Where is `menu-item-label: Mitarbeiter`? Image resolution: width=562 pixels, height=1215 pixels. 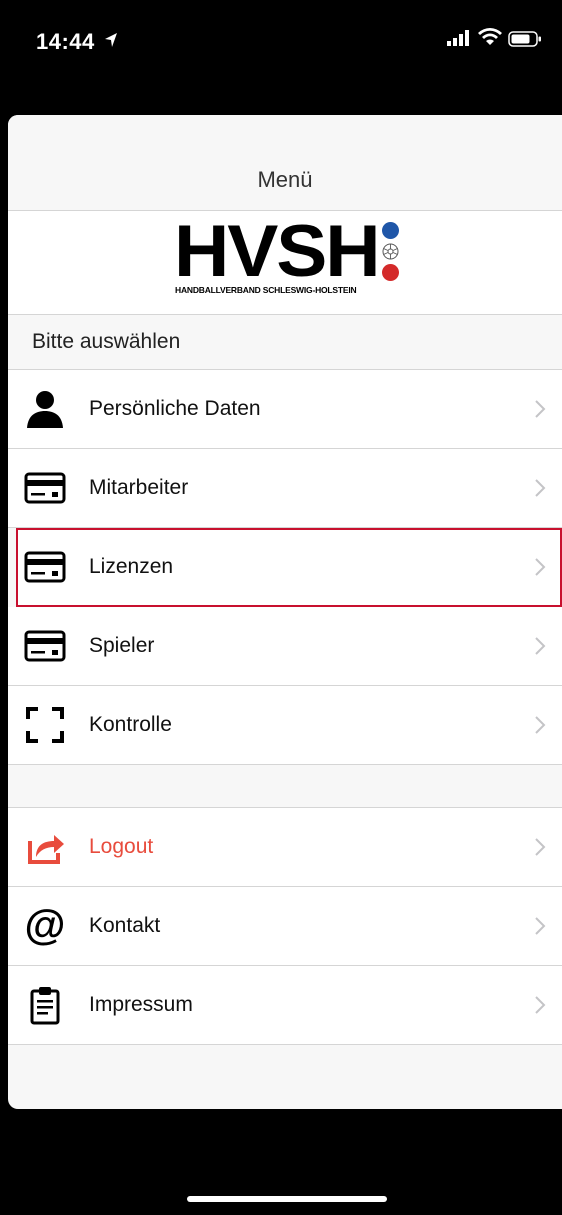
menu-item-label: Mitarbeiter is located at coordinates (139, 487).